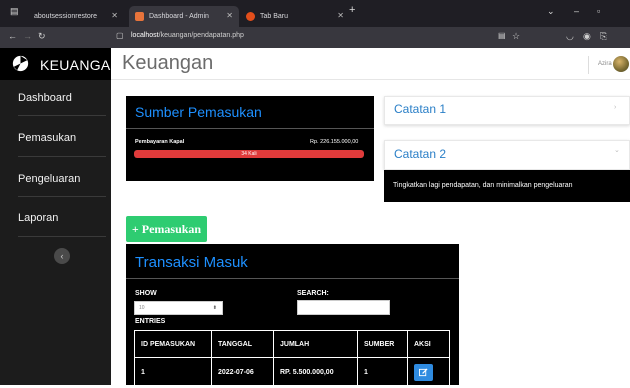  Describe the element at coordinates (516, 36) in the screenshot. I see `bookmark-star-icon: ☆` at that location.